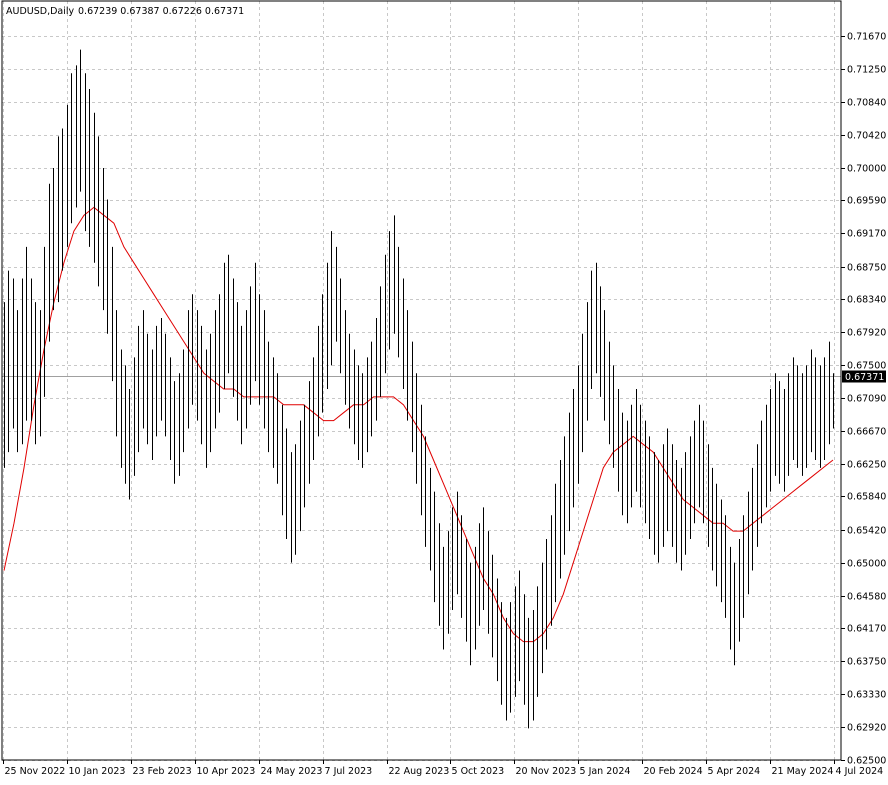  Describe the element at coordinates (866, 662) in the screenshot. I see `y-tick-label: 0.63750` at that location.